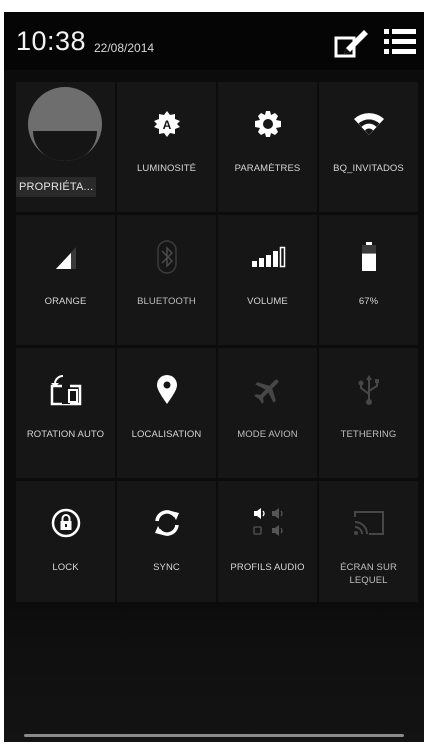 The width and height of the screenshot is (429, 756). What do you see at coordinates (267, 124) in the screenshot?
I see `settings-gear-icon` at bounding box center [267, 124].